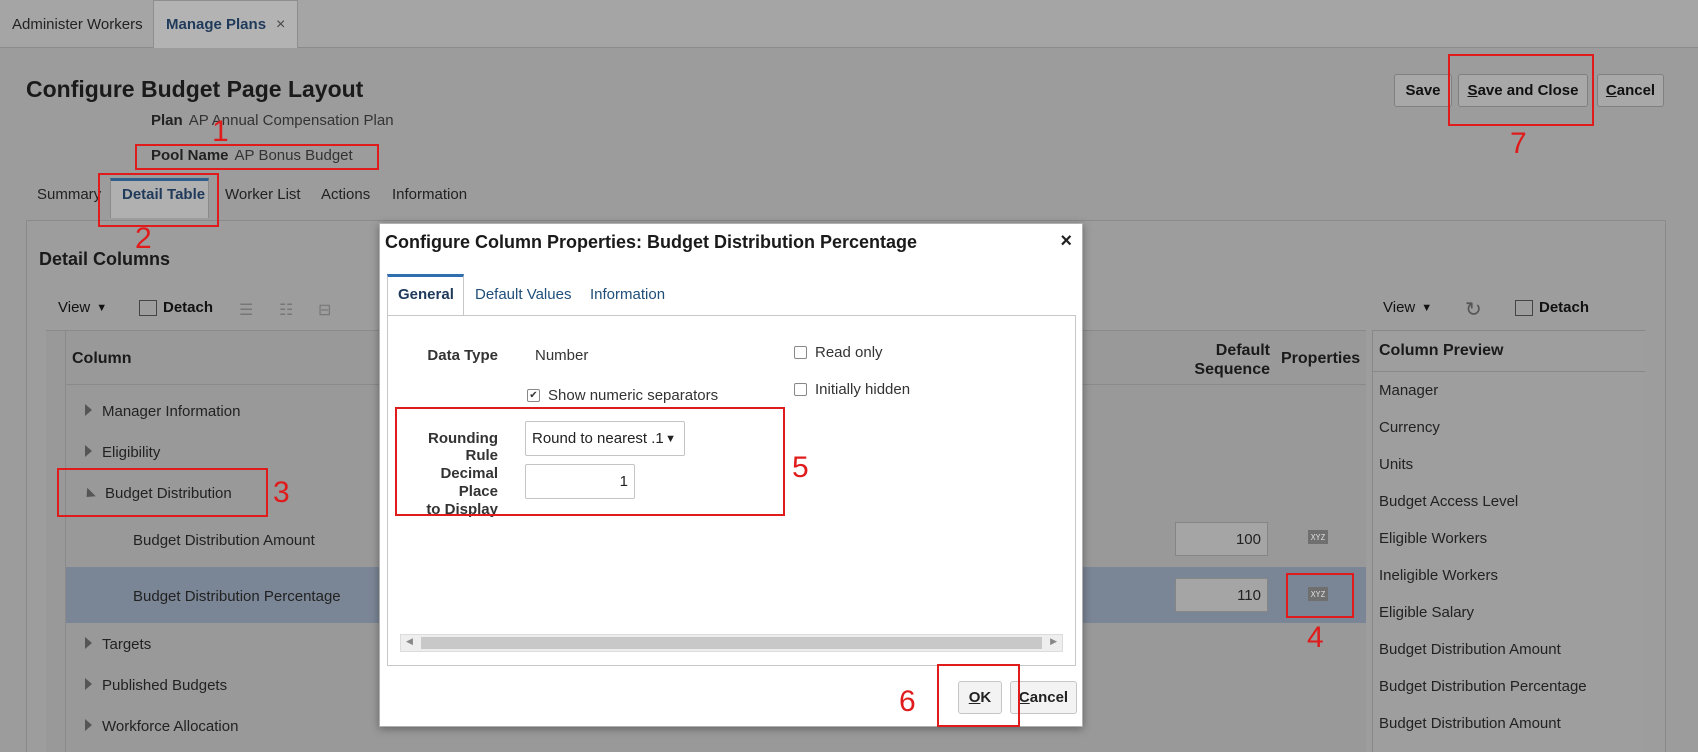  I want to click on table-row: Manager Information, so click(162, 411).